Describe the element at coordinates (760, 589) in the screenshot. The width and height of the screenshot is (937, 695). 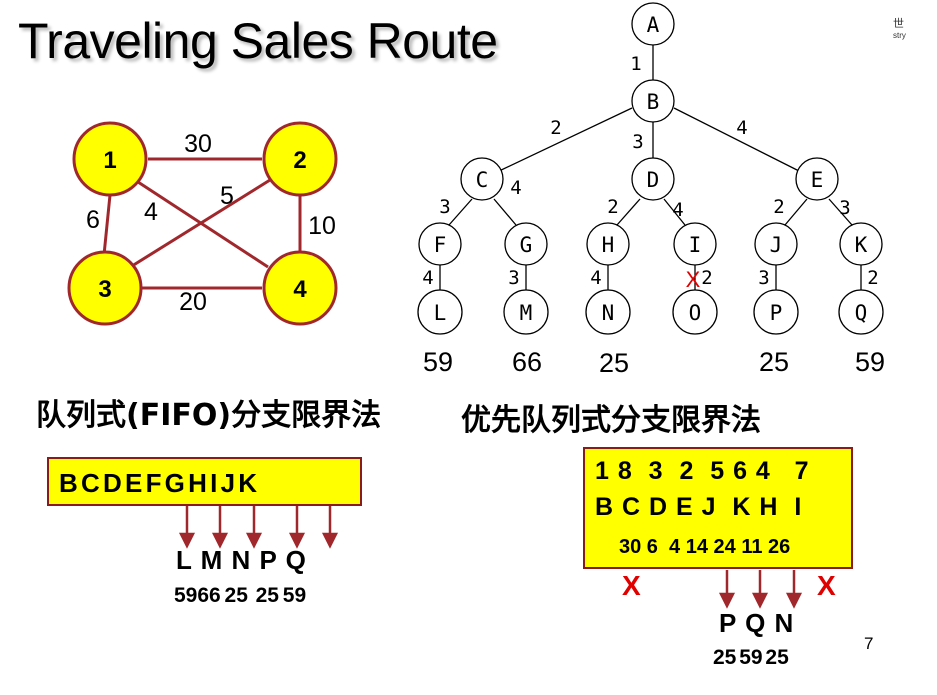
I see `priority-arrows` at that location.